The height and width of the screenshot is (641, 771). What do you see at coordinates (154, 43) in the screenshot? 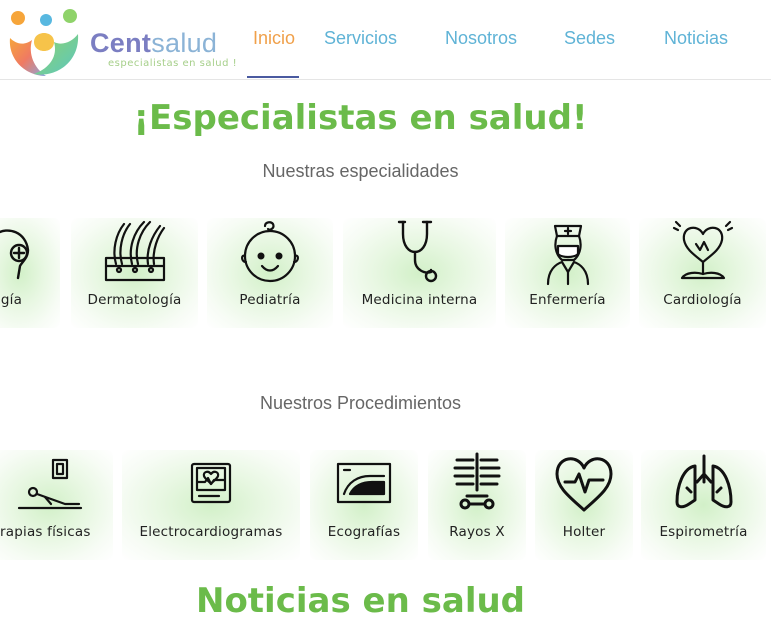
I see `brand-name: Centsalud` at bounding box center [154, 43].